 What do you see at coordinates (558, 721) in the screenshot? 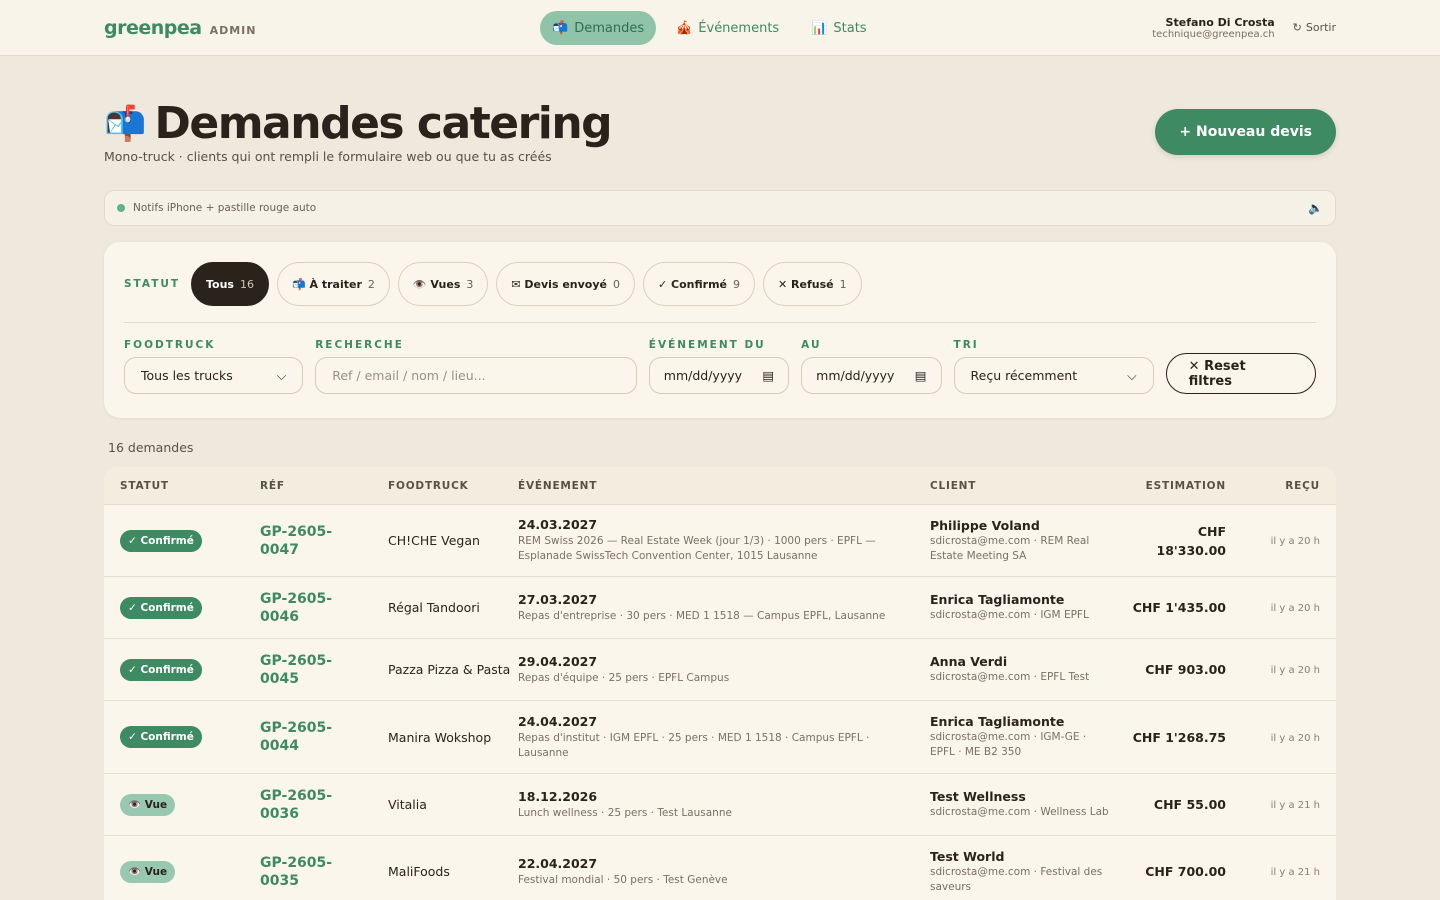
I see `event-date: 24.04.2027` at bounding box center [558, 721].